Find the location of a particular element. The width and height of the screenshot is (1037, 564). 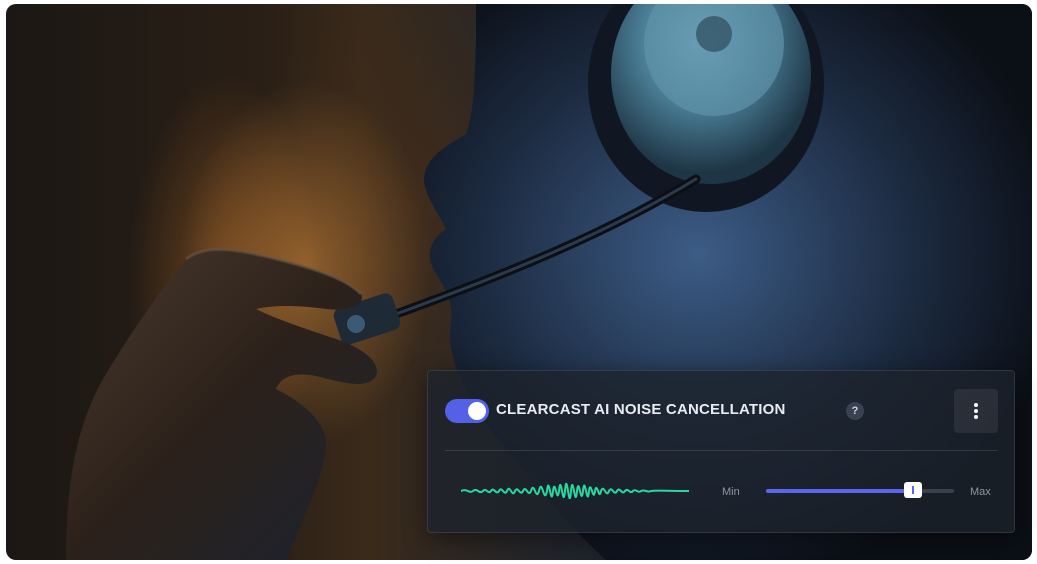

slider-thumb is located at coordinates (912, 490).